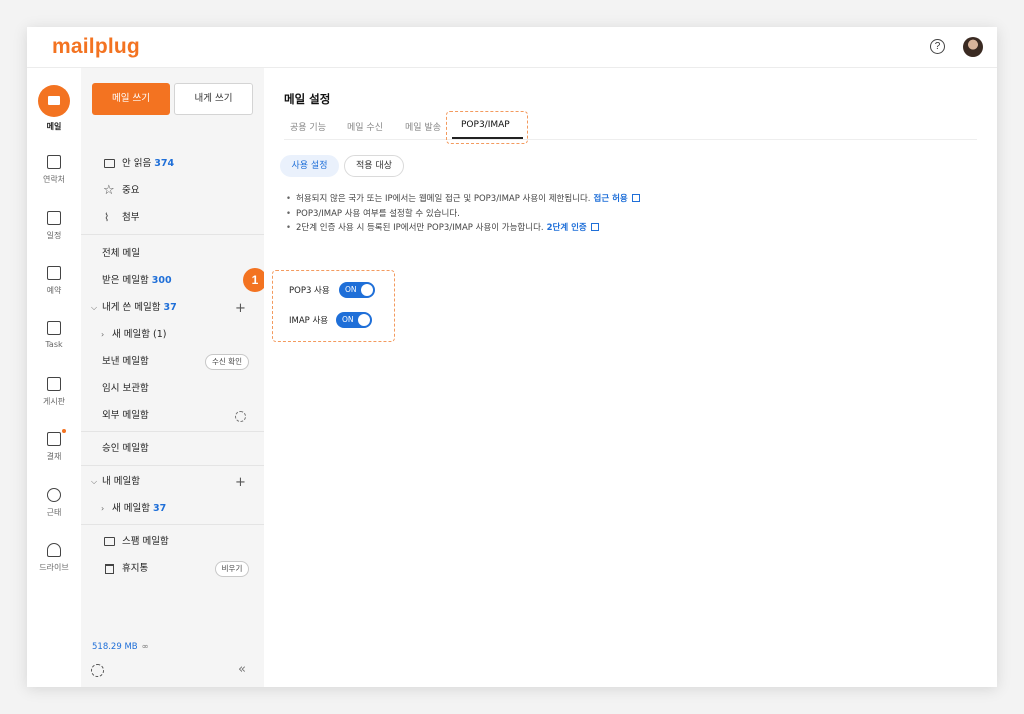 The image size is (1024, 714). Describe the element at coordinates (172, 218) in the screenshot. I see `folder-attachment: ⌇ 첨부` at that location.